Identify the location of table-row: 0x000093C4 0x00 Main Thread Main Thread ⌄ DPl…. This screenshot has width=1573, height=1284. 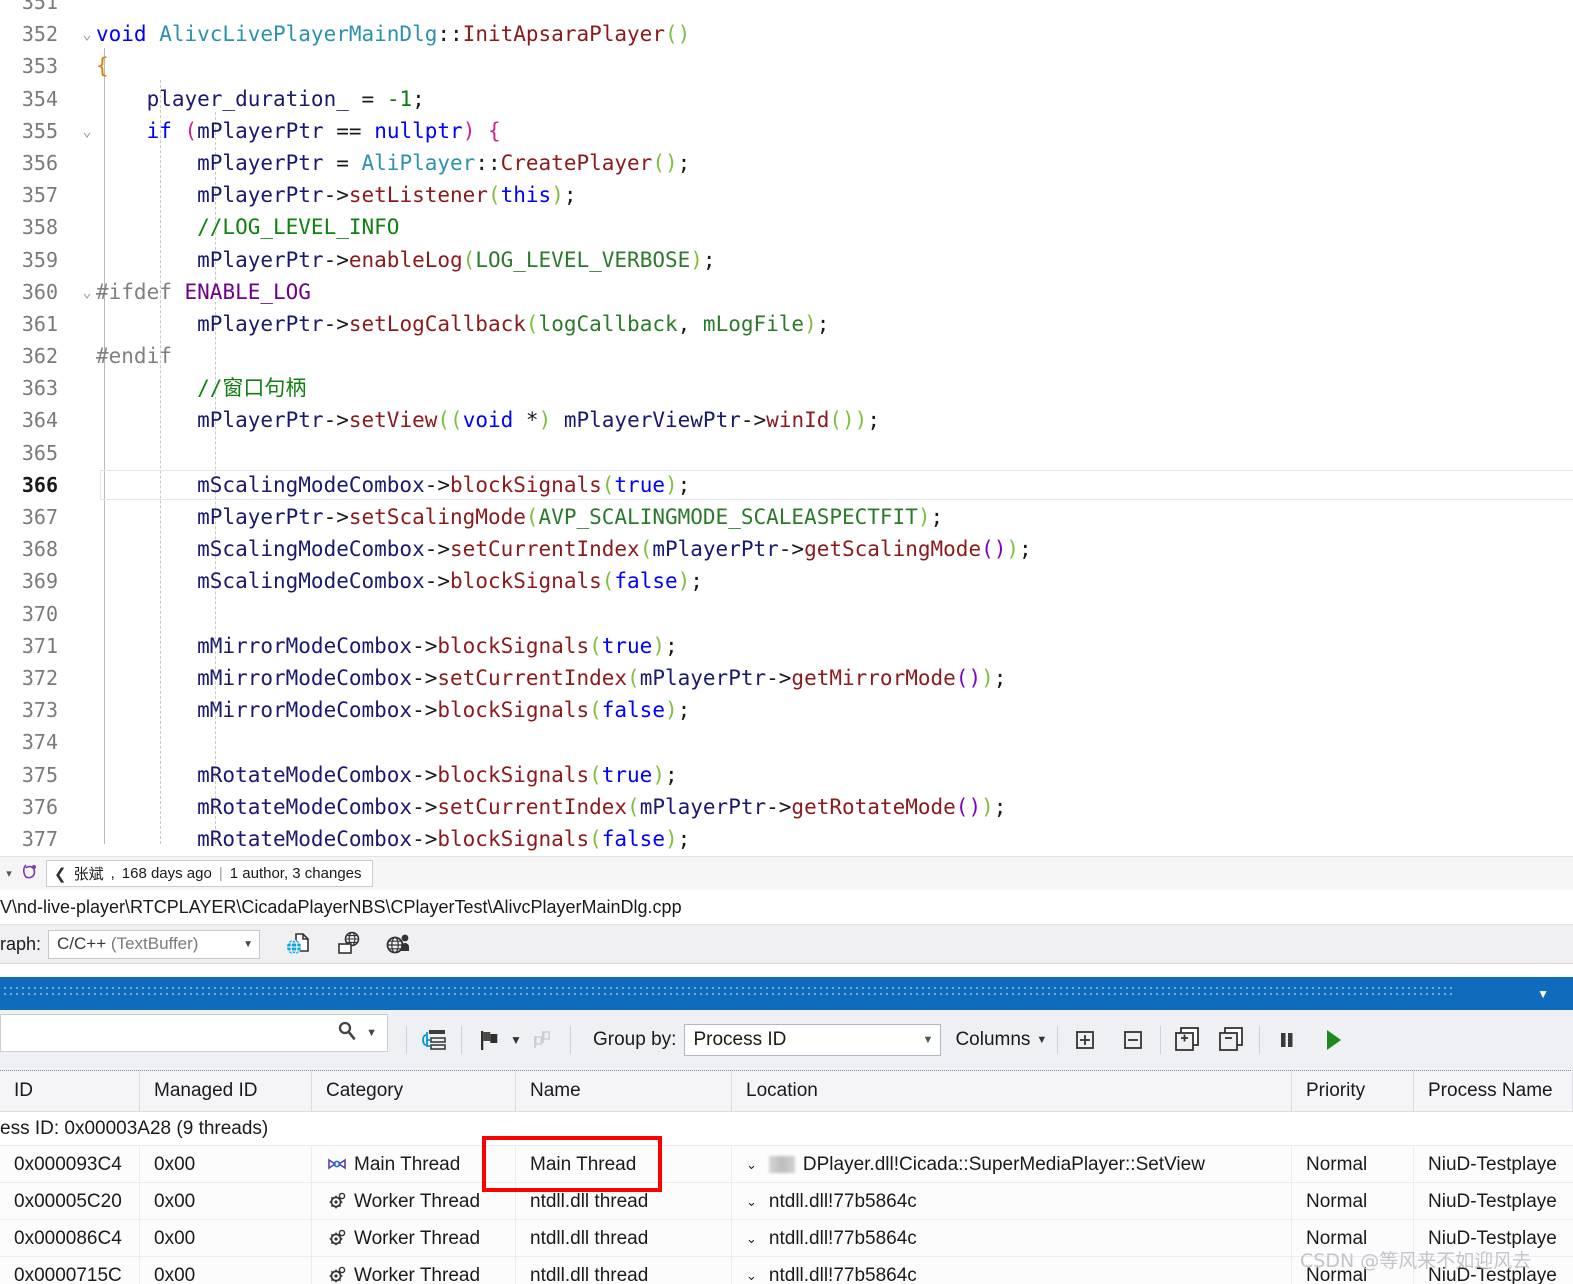
(786, 1164).